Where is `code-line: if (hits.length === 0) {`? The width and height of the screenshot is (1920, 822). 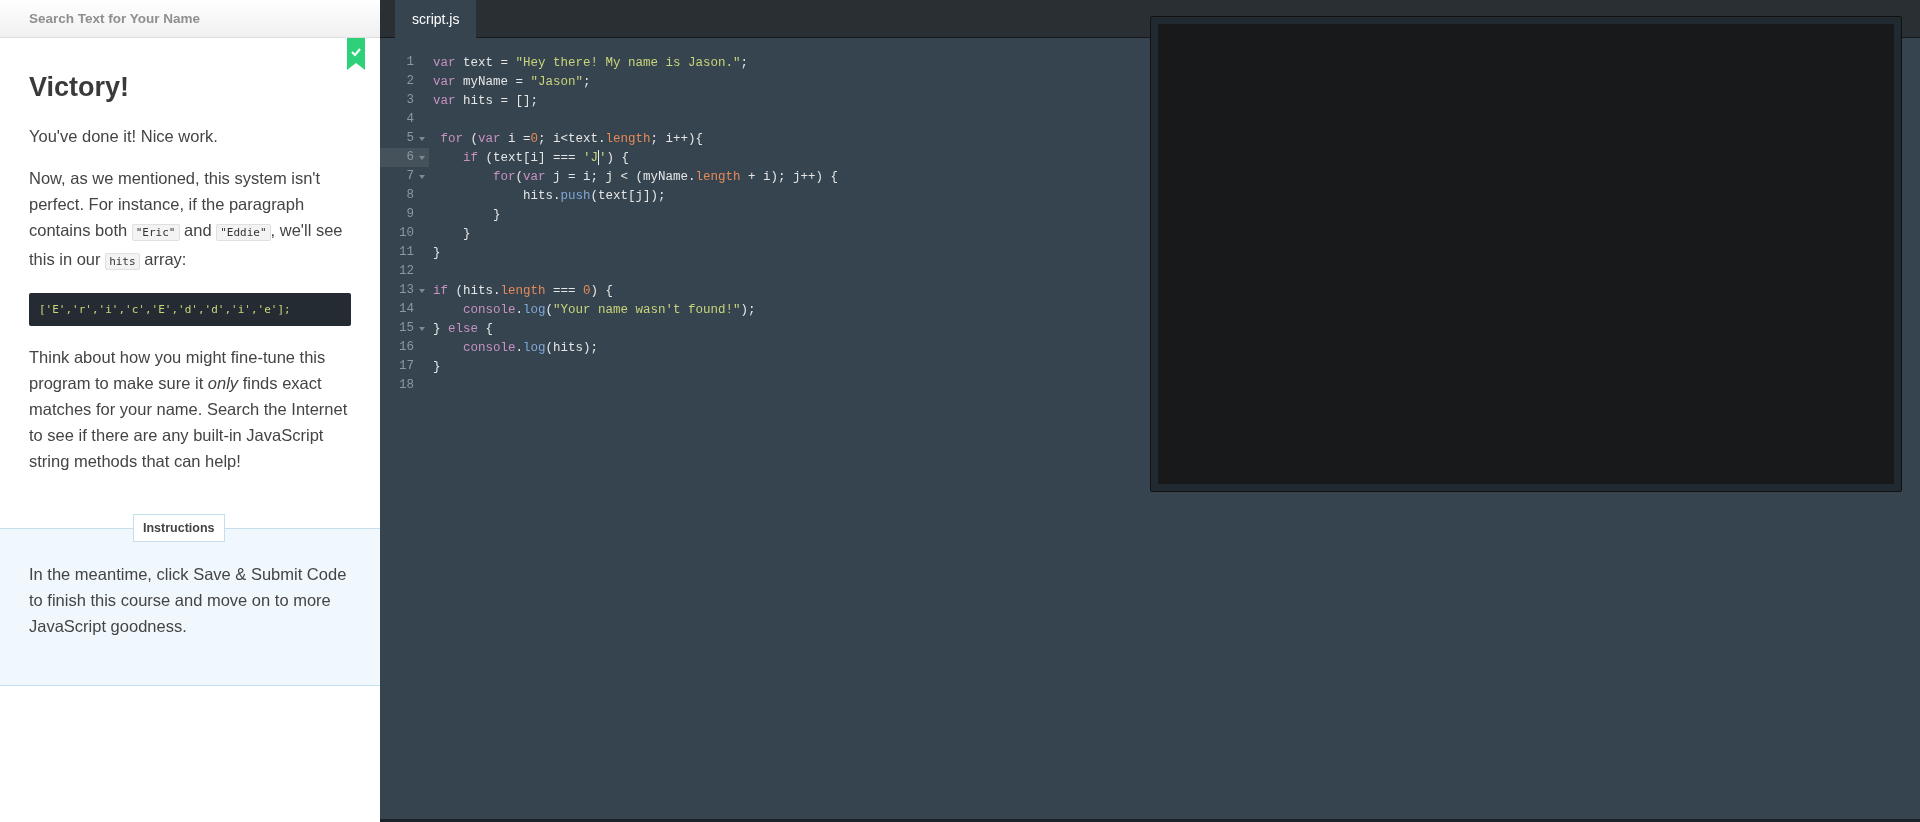 code-line: if (hits.length === 0) { is located at coordinates (523, 290).